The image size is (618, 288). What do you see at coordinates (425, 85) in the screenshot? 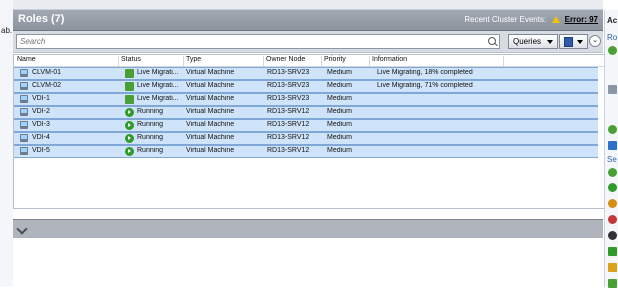
I see `row-information: Live Migrating, 71% completed` at bounding box center [425, 85].